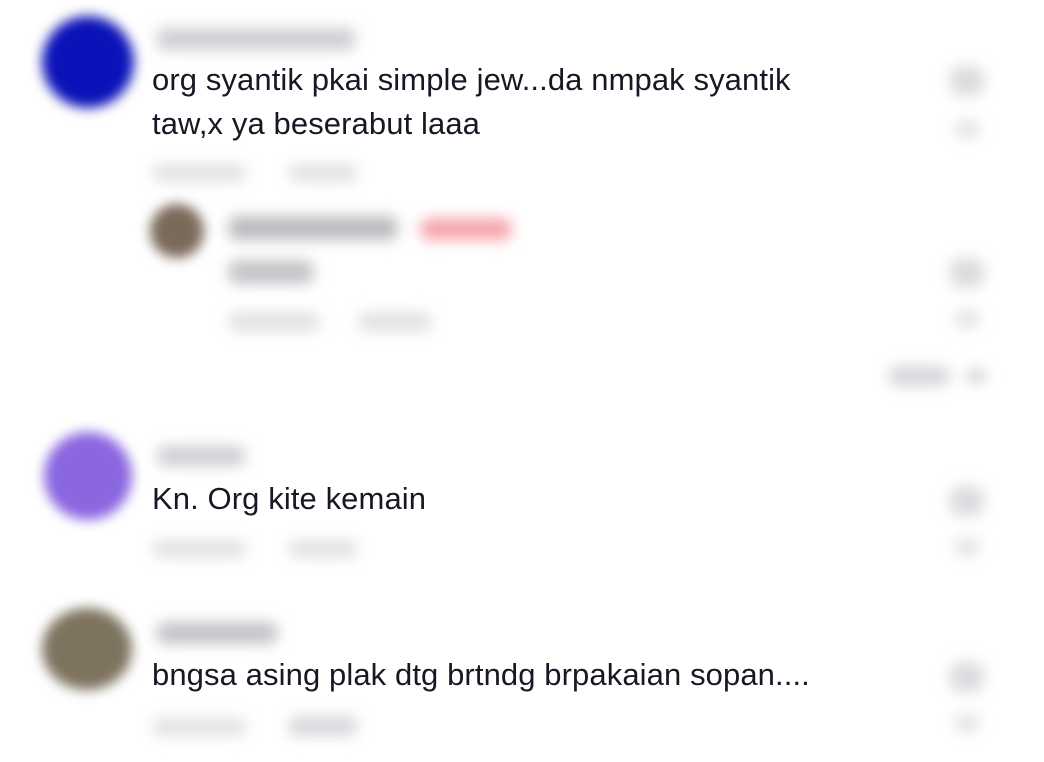 This screenshot has width=1044, height=762. I want to click on comment-text: Kn. Org kite kemain, so click(289, 499).